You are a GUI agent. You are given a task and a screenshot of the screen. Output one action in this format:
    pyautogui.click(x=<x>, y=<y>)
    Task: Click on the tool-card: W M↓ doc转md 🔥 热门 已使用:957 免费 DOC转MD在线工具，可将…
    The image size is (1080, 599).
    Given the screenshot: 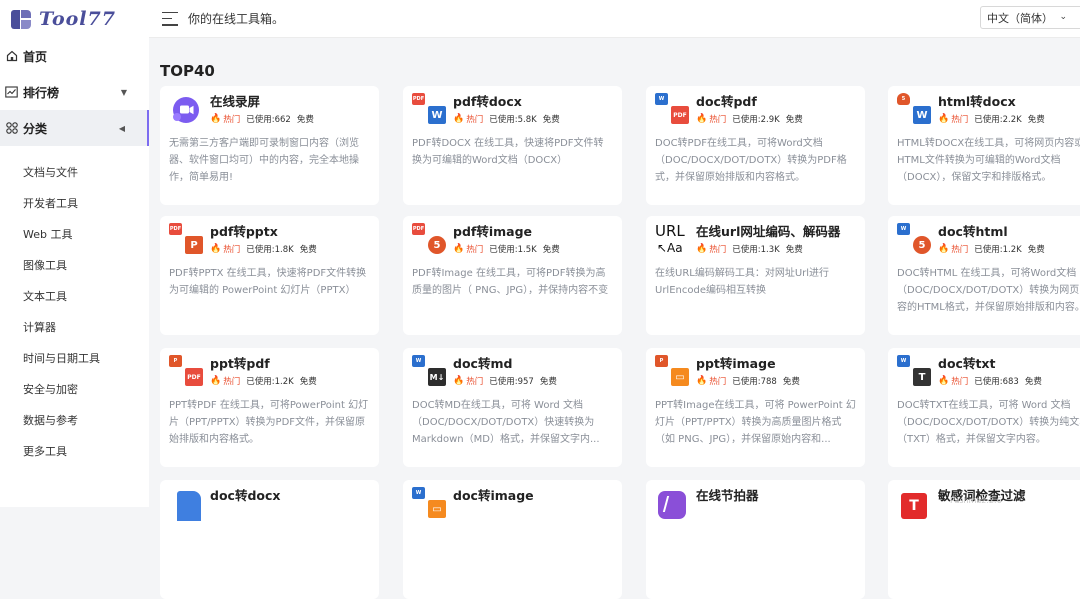 What is the action you would take?
    pyautogui.click(x=512, y=407)
    